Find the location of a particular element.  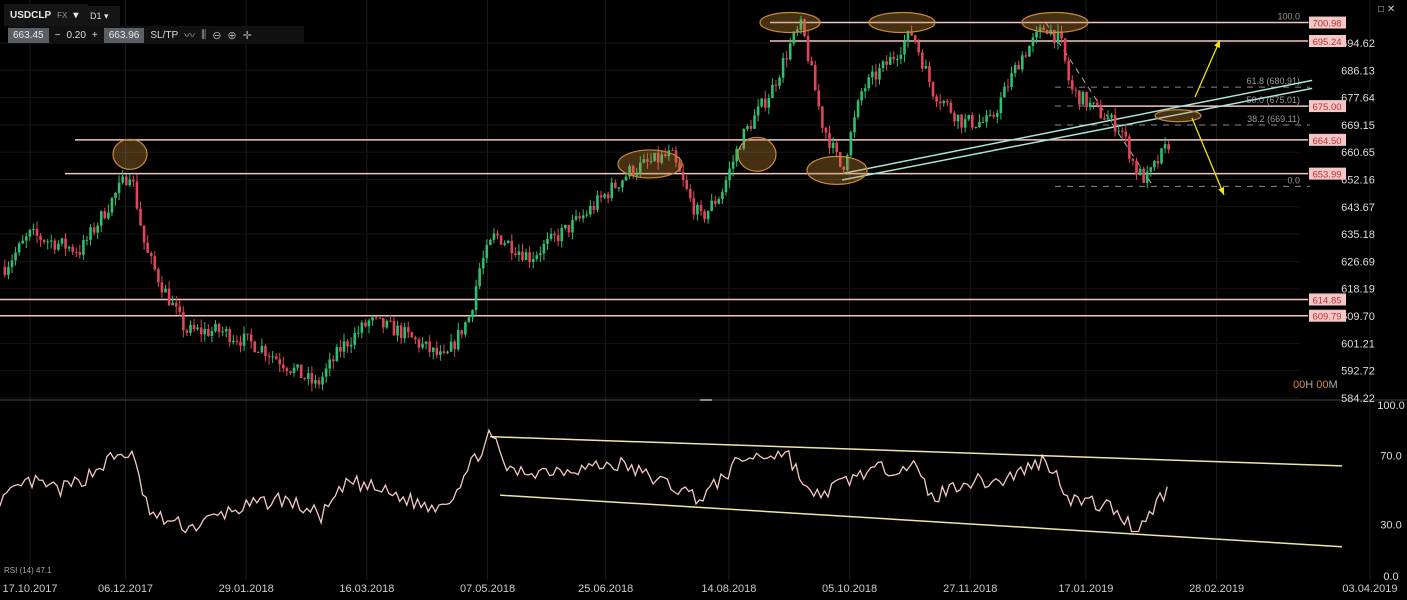

minus-button: − is located at coordinates (58, 35).